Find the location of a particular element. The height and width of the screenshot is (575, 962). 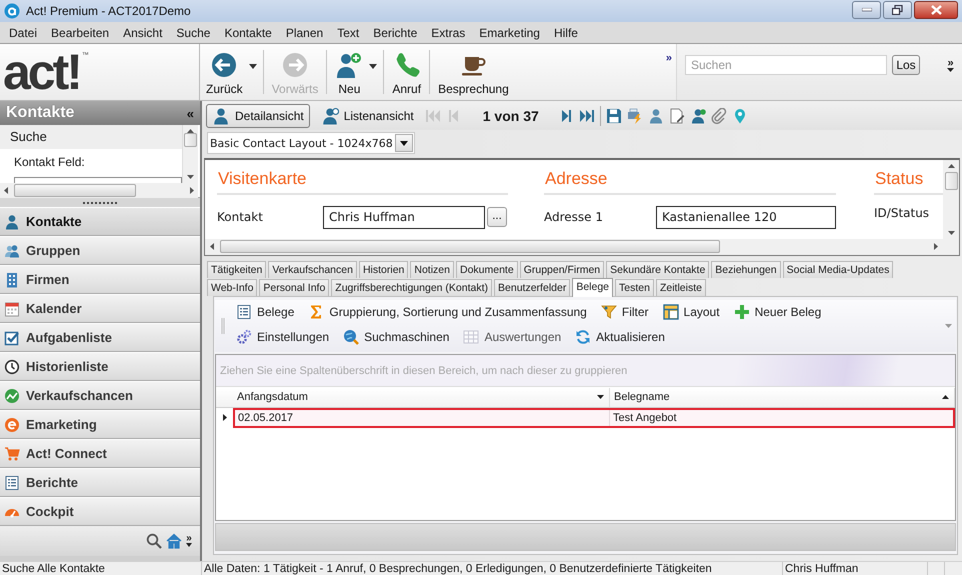

collapse-button: « is located at coordinates (190, 113).